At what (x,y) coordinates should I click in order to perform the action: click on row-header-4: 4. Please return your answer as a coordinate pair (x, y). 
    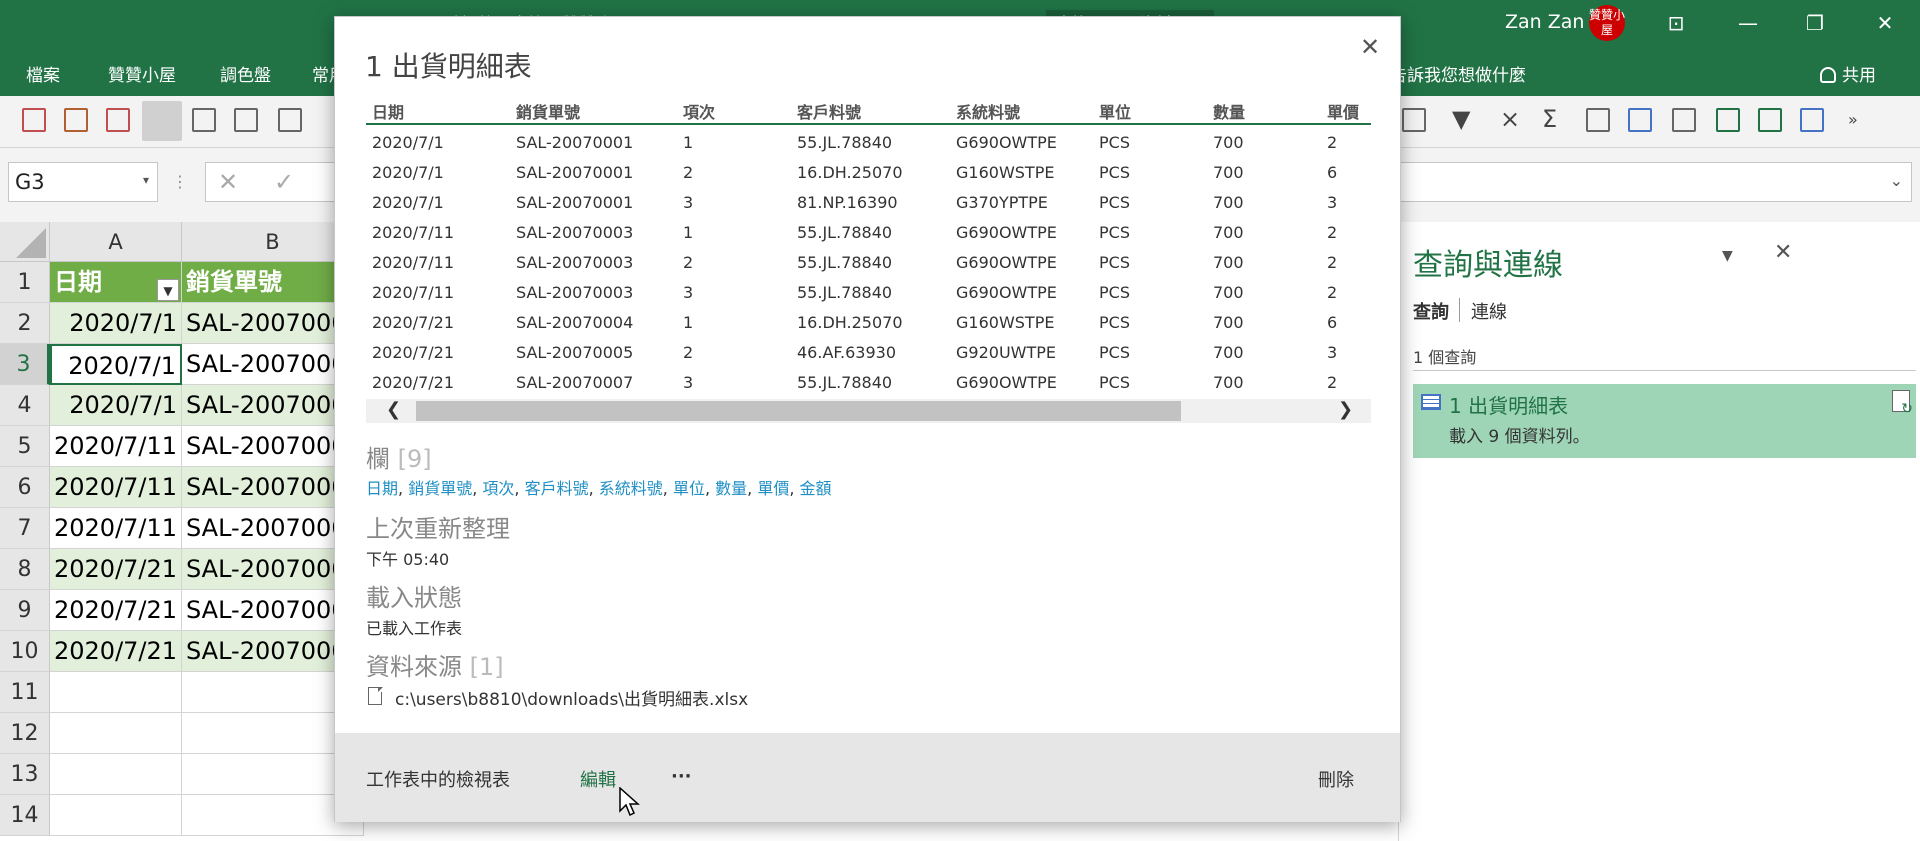
    Looking at the image, I should click on (25, 405).